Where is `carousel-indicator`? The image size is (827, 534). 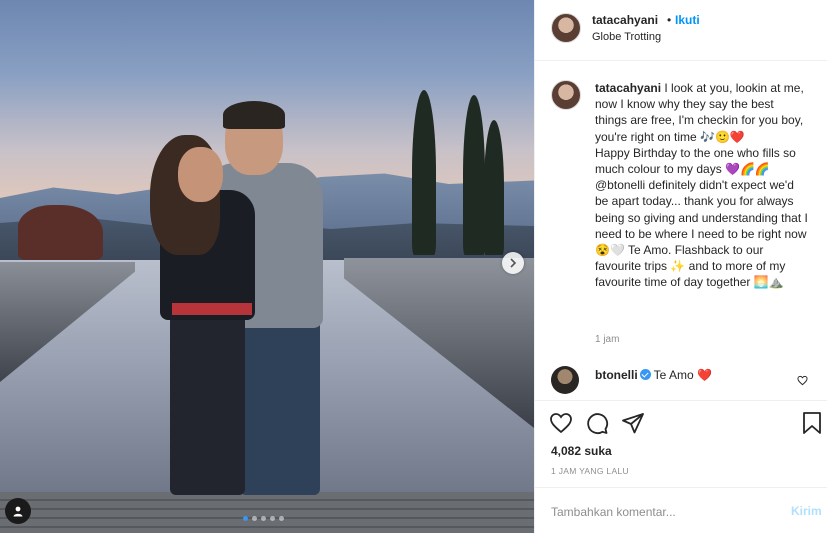 carousel-indicator is located at coordinates (263, 518).